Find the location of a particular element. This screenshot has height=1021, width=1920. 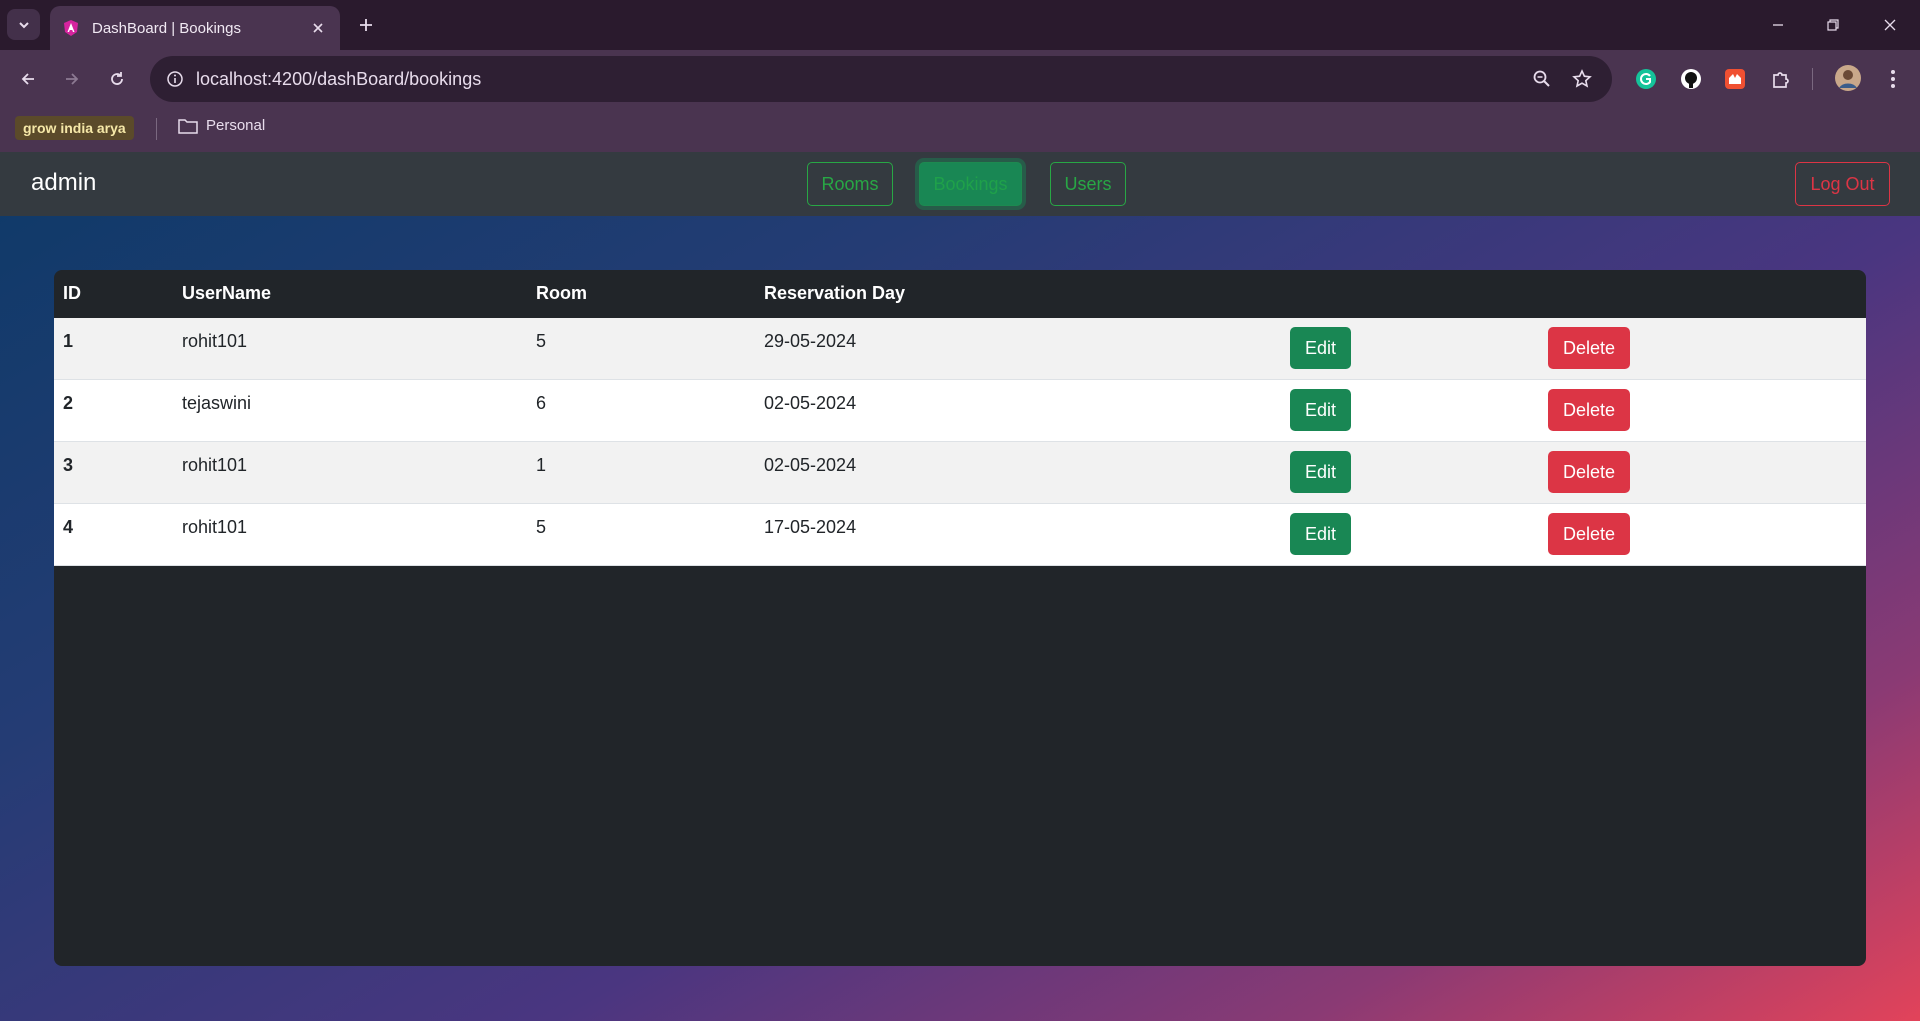

chevron-down-icon is located at coordinates (23, 24).